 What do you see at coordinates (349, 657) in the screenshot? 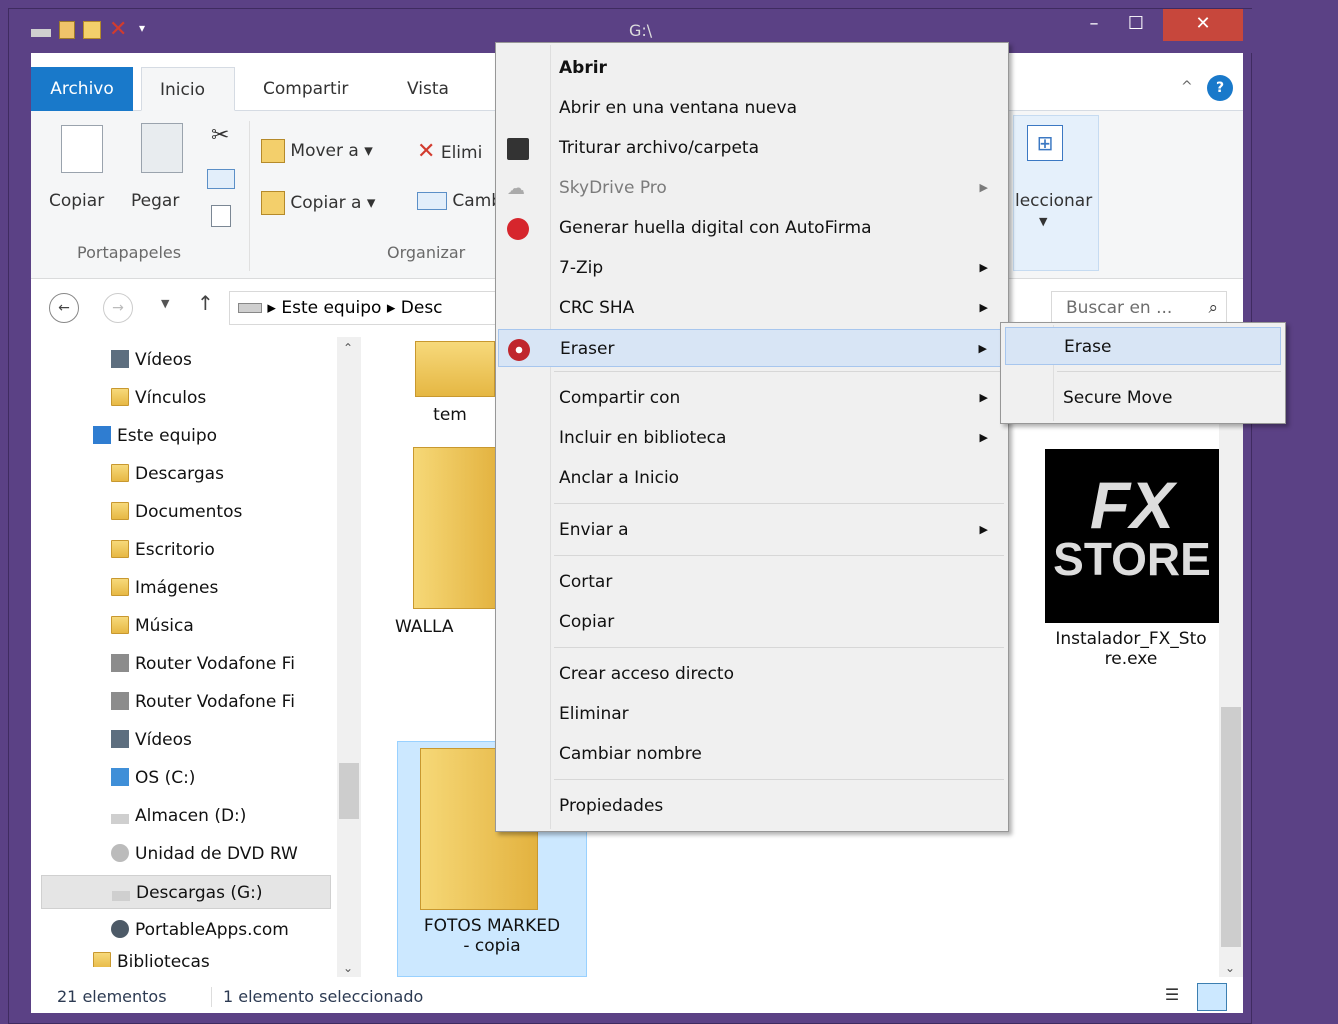
I see `nav-scrollbar: ⌃ ⌄` at bounding box center [349, 657].